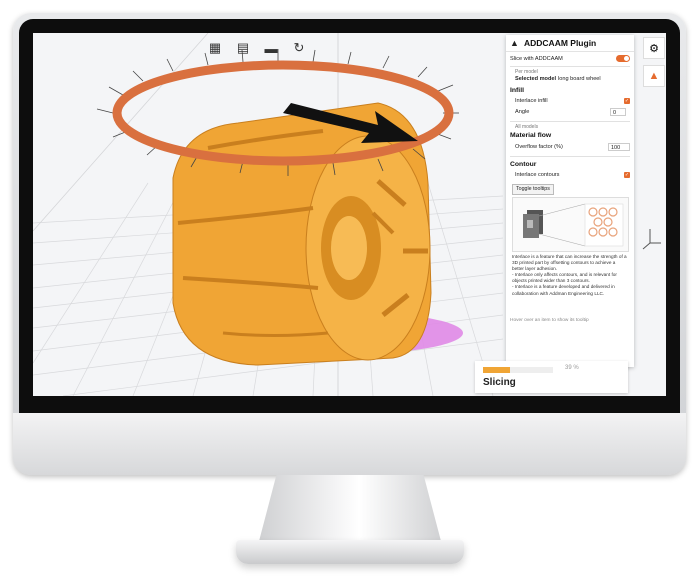 Image resolution: width=700 pixels, height=578 pixels. Describe the element at coordinates (618, 112) in the screenshot. I see `angle-input: 0` at that location.